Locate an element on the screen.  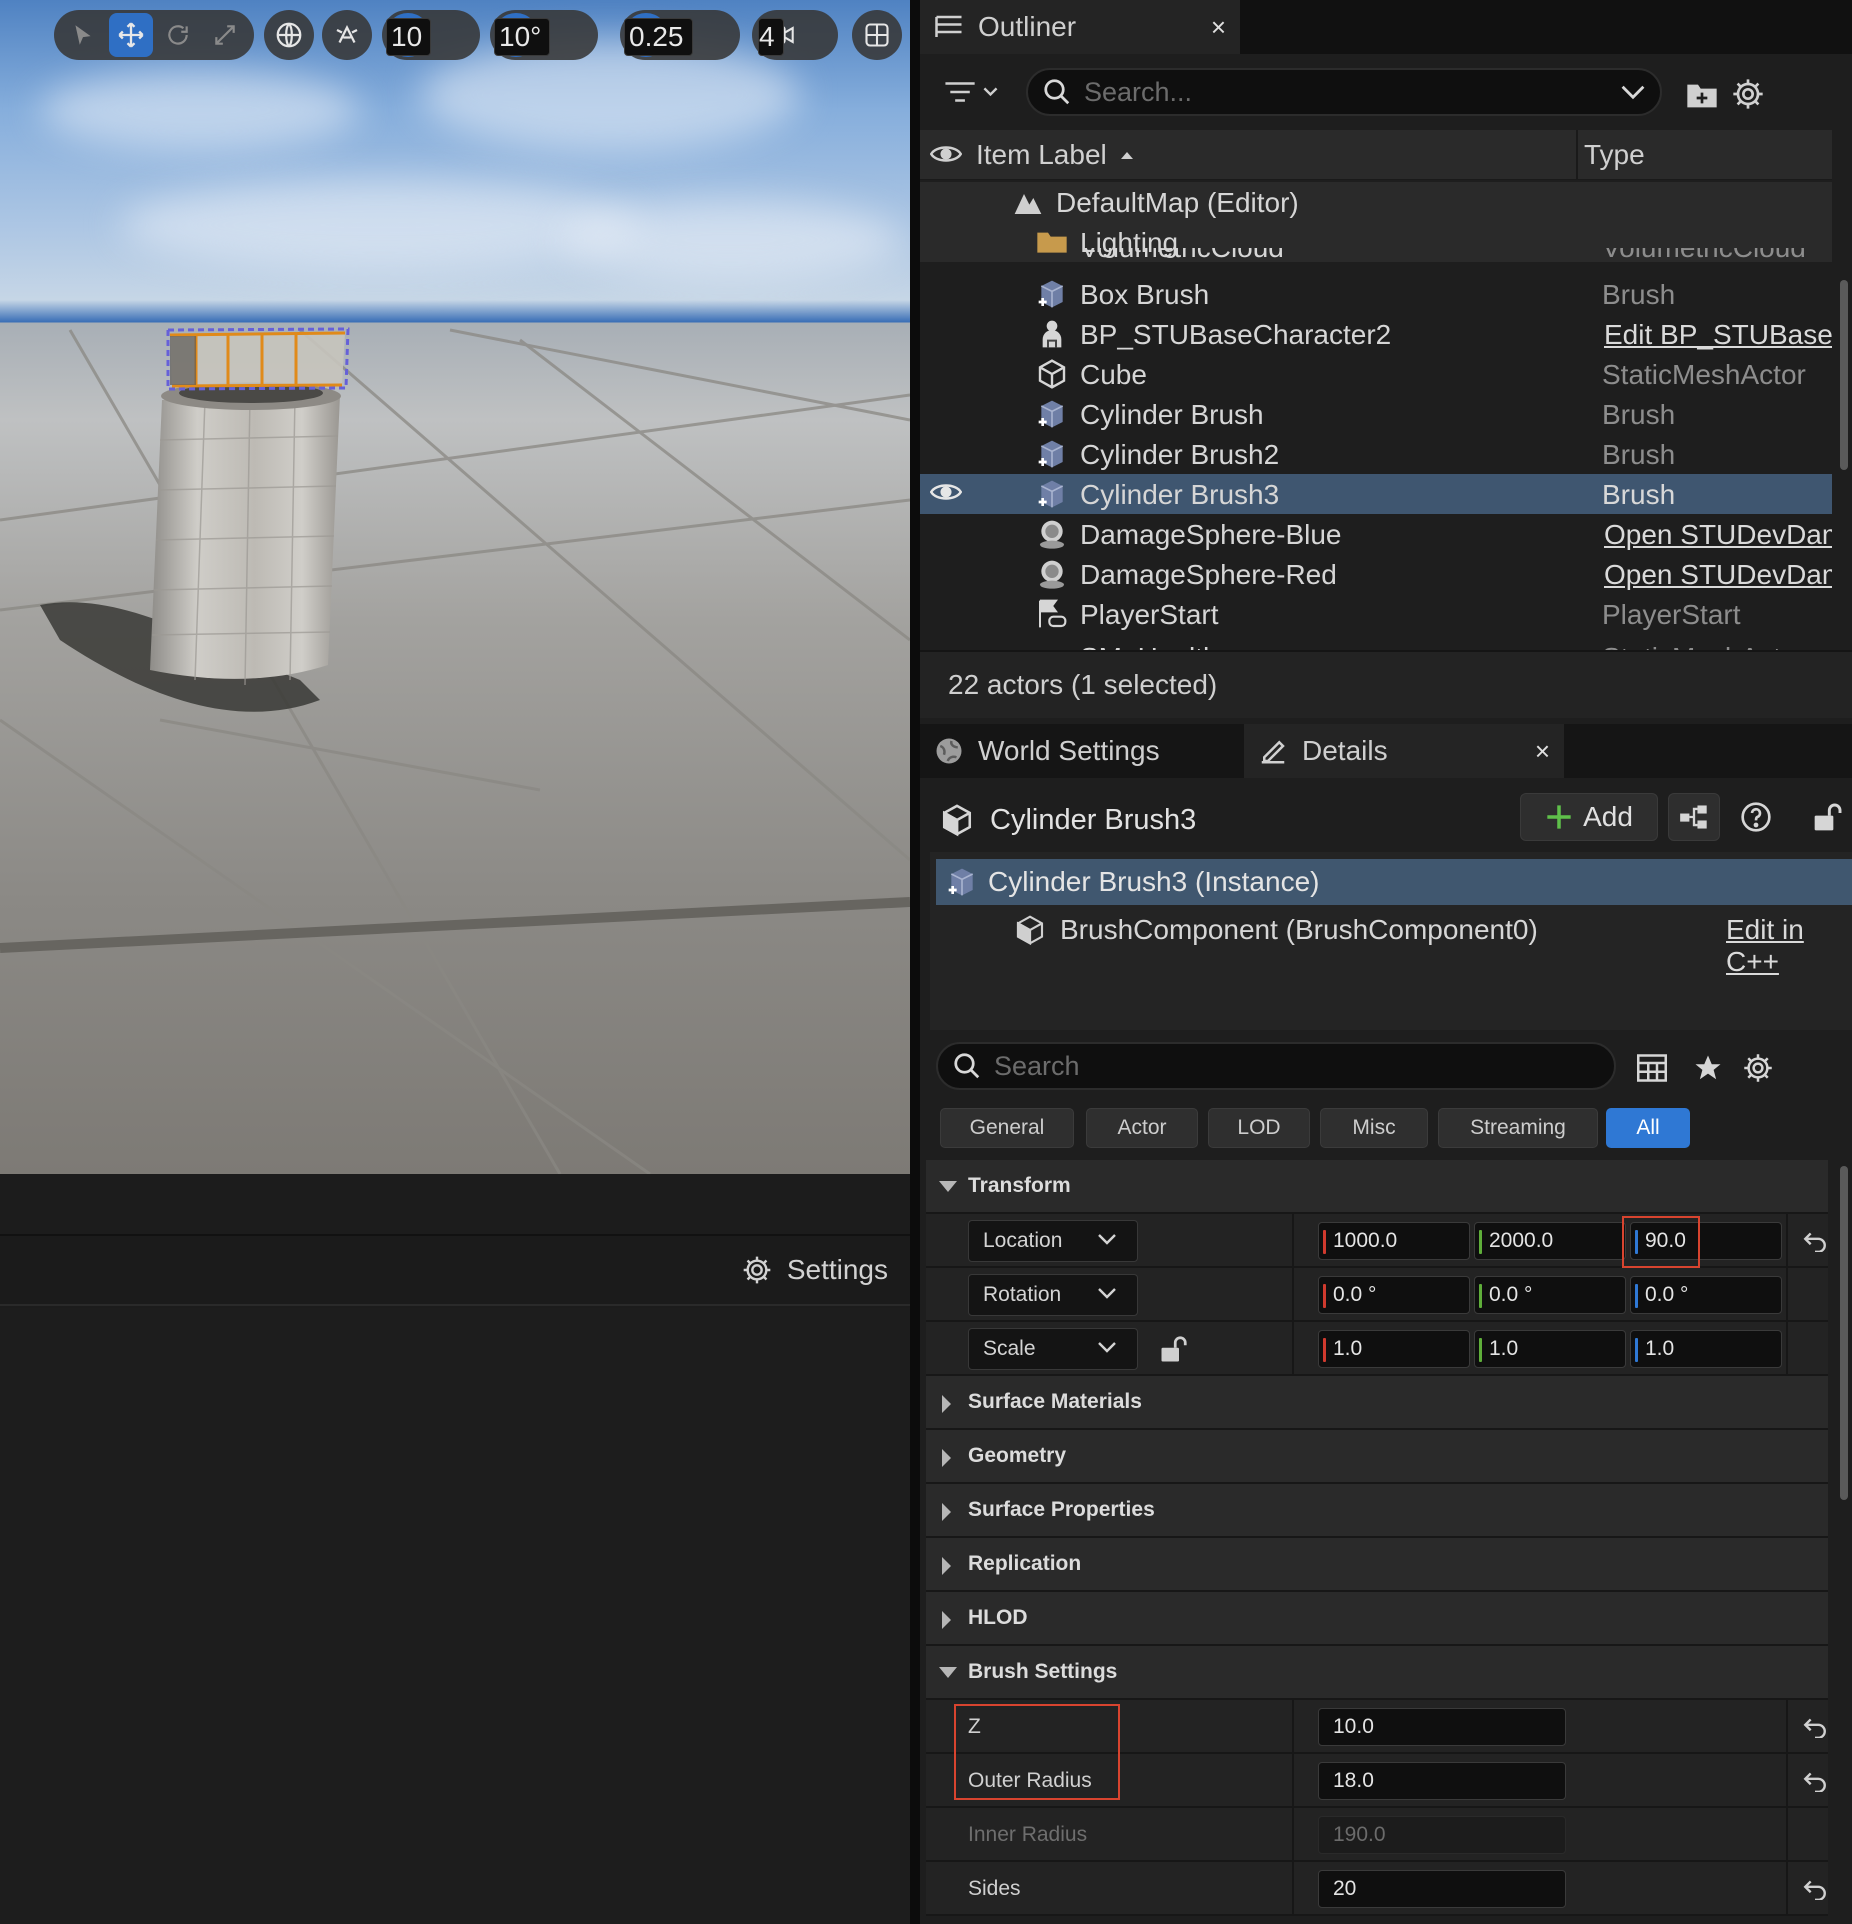
scale-lock-icon is located at coordinates (1174, 1349).